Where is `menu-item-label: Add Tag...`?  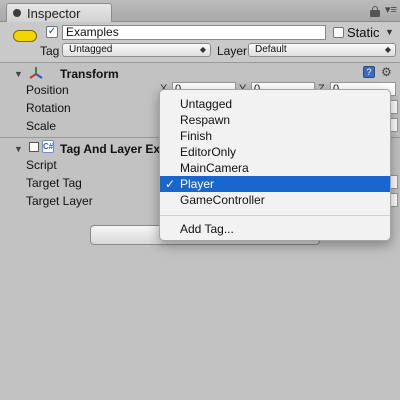
menu-item-label: Add Tag... is located at coordinates (207, 229).